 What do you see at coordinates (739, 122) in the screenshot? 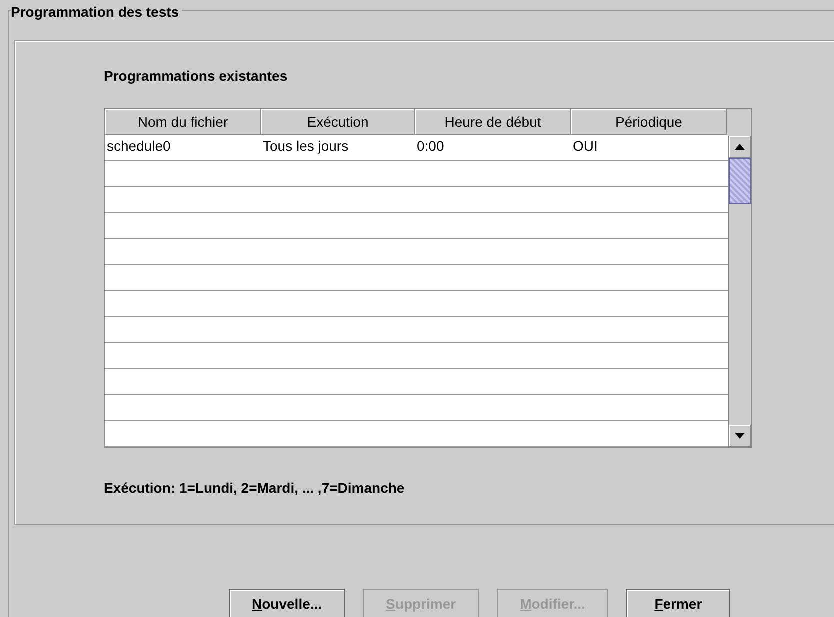
I see `header-corner` at bounding box center [739, 122].